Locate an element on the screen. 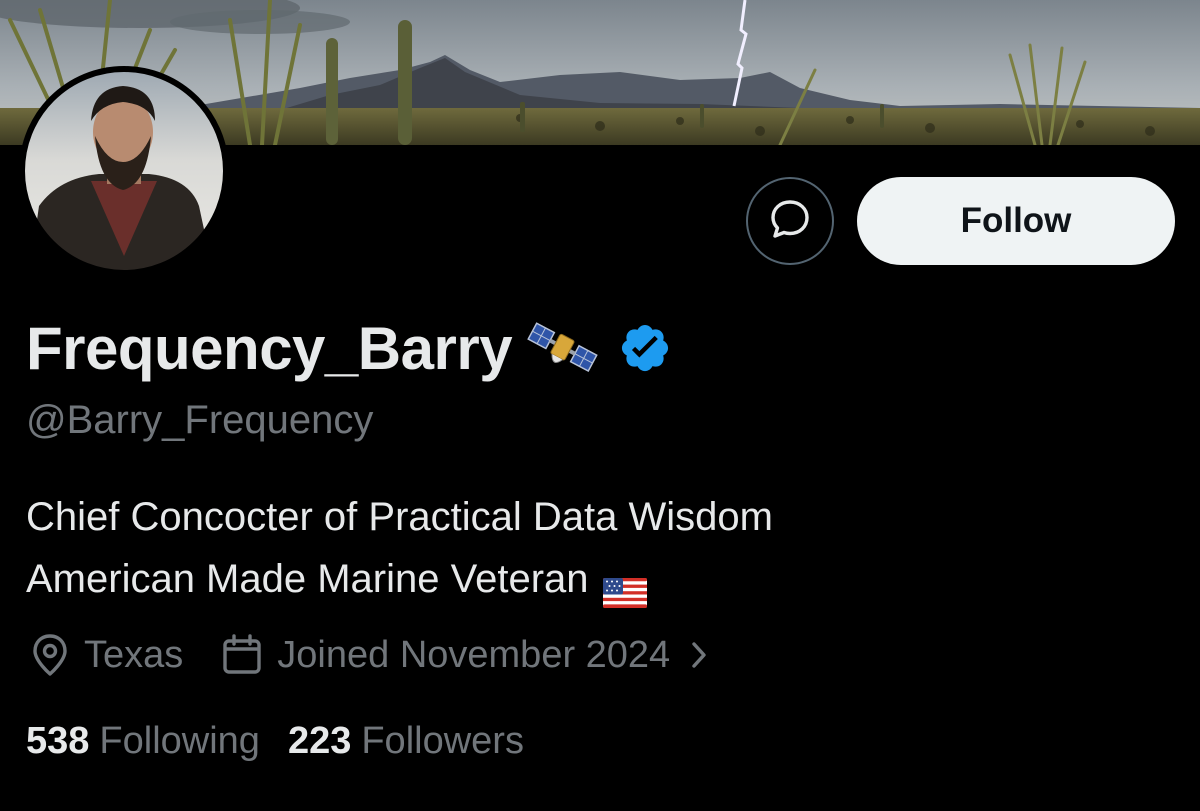  profile-meta-row: Texas Joined November 2024 is located at coordinates (369, 655).